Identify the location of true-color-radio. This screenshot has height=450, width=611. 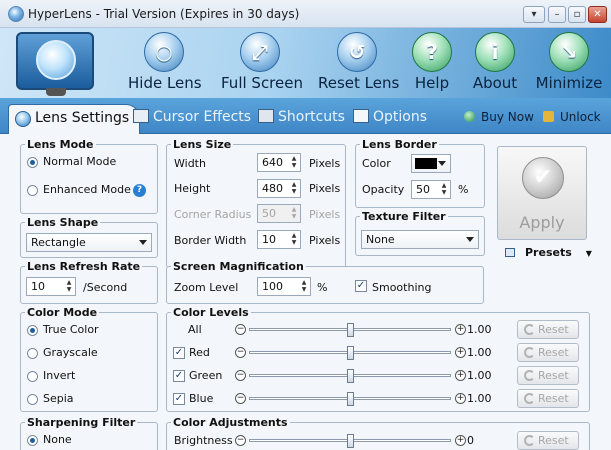
(32, 330).